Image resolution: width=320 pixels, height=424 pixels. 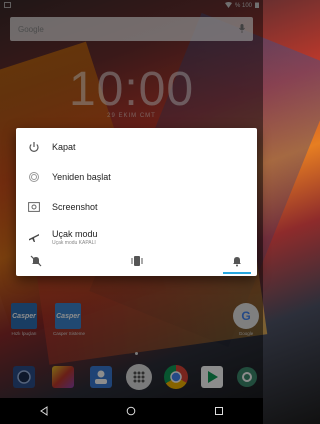 What do you see at coordinates (75, 233) in the screenshot?
I see `airplane-mode-label: Uçak modu` at bounding box center [75, 233].